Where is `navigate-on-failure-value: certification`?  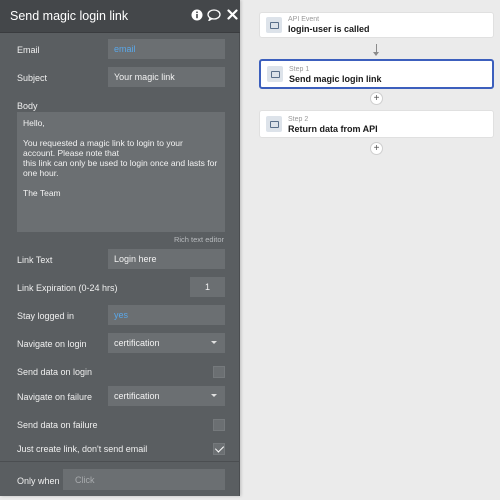
navigate-on-failure-value: certification is located at coordinates (137, 396).